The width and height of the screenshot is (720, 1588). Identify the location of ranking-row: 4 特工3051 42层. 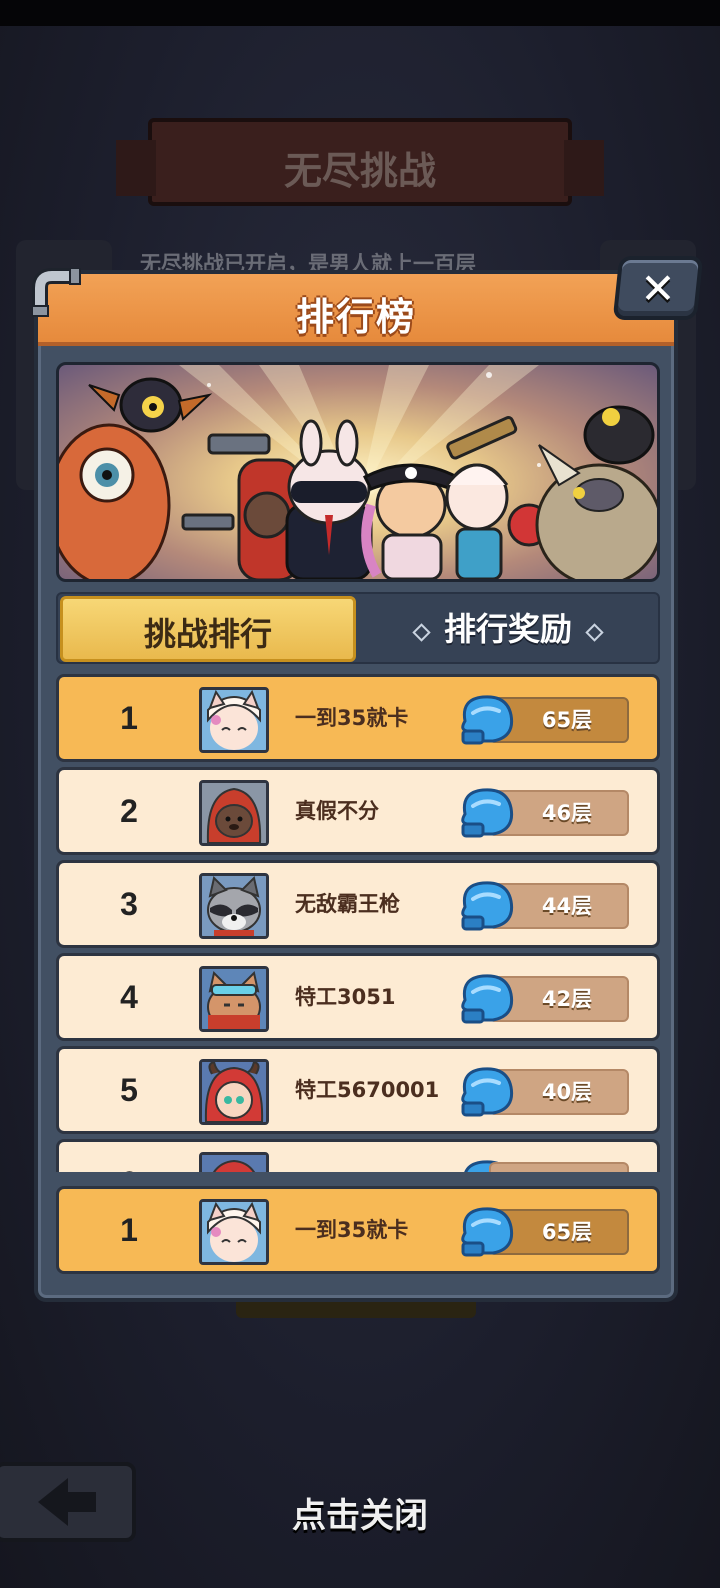
(358, 997).